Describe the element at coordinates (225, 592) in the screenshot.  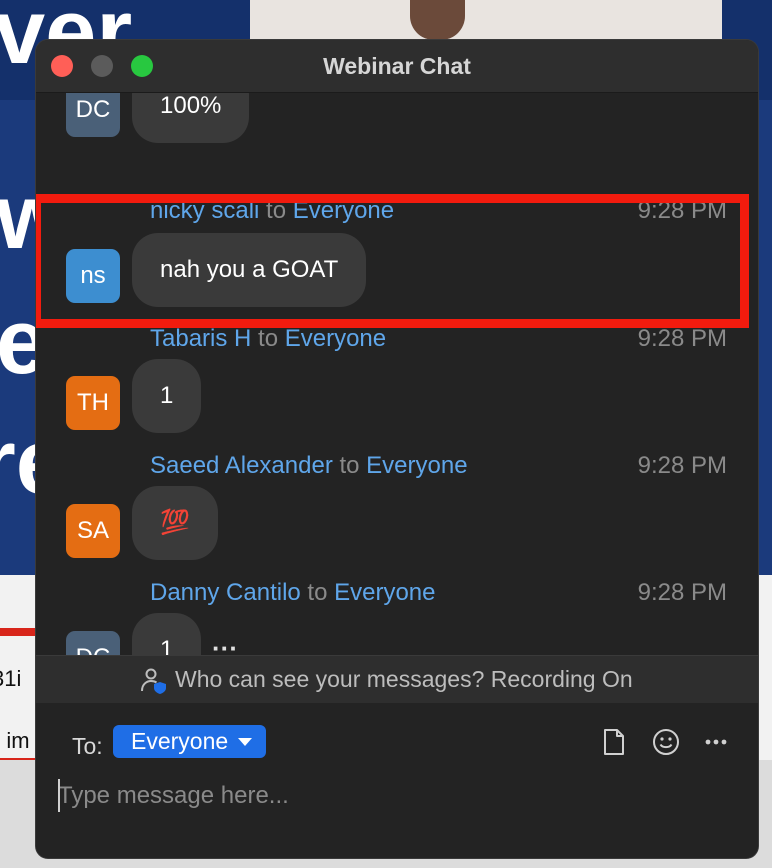
I see `sender-name: Danny Cantilo` at that location.